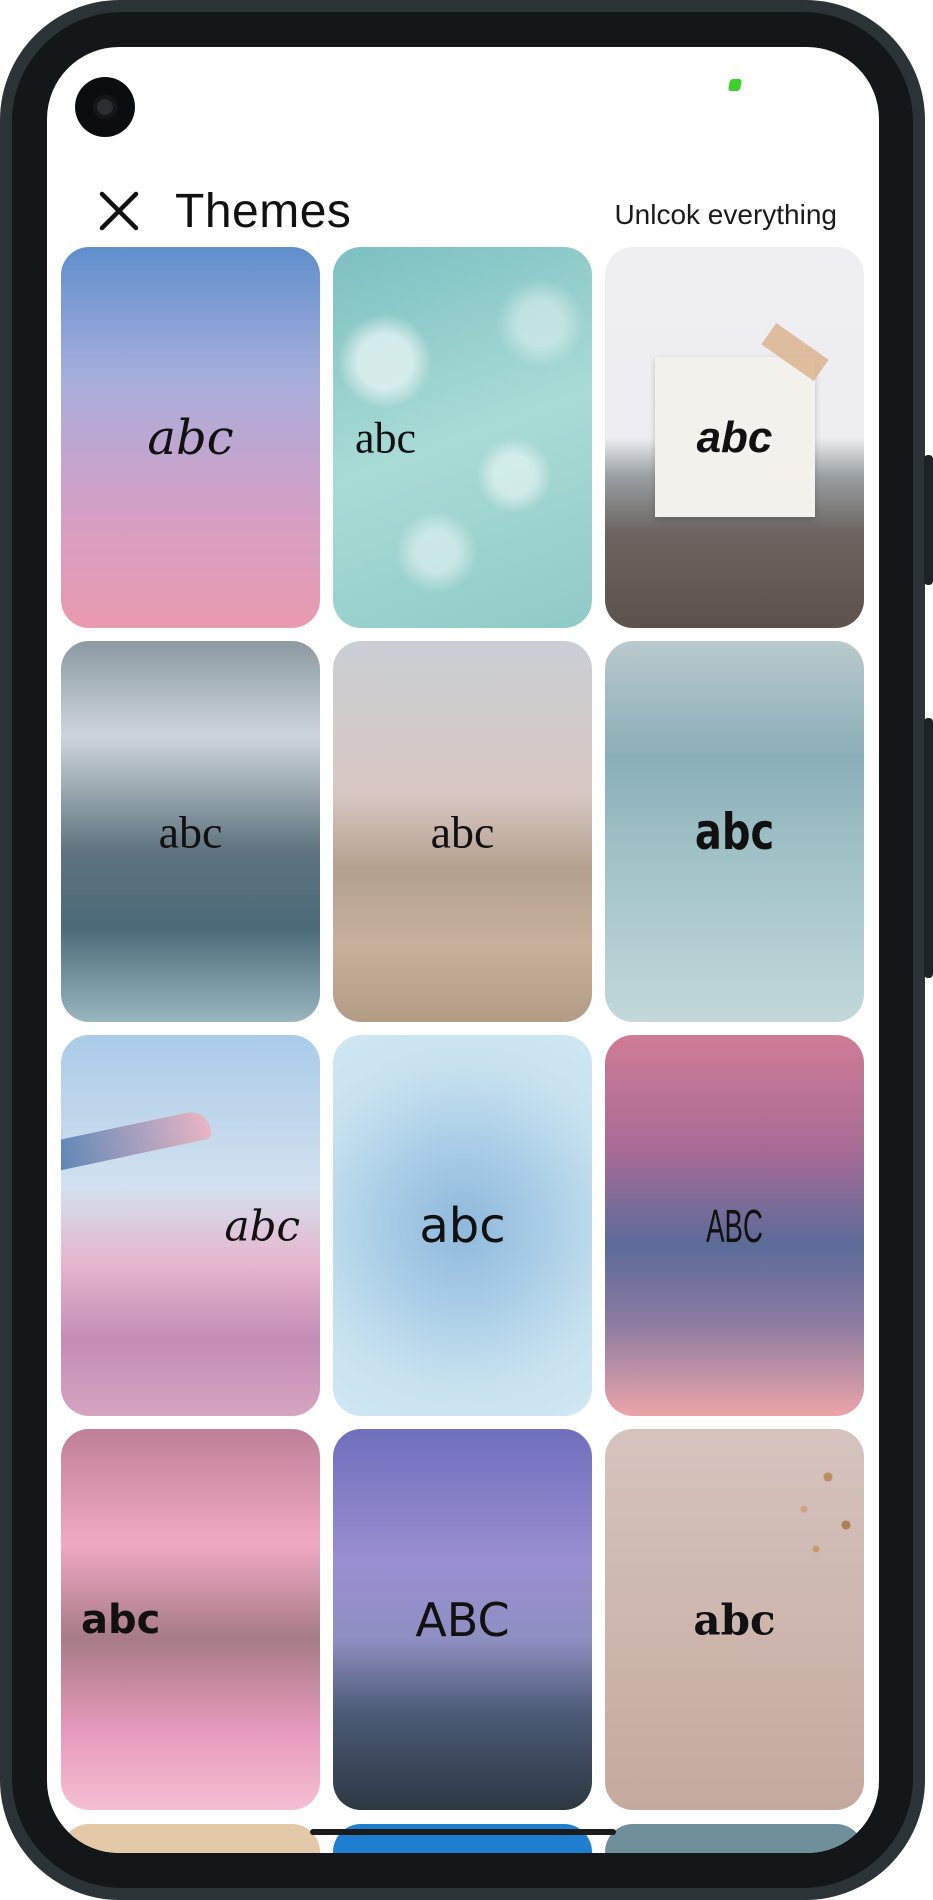 The height and width of the screenshot is (1900, 933). I want to click on power-button, so click(928, 848).